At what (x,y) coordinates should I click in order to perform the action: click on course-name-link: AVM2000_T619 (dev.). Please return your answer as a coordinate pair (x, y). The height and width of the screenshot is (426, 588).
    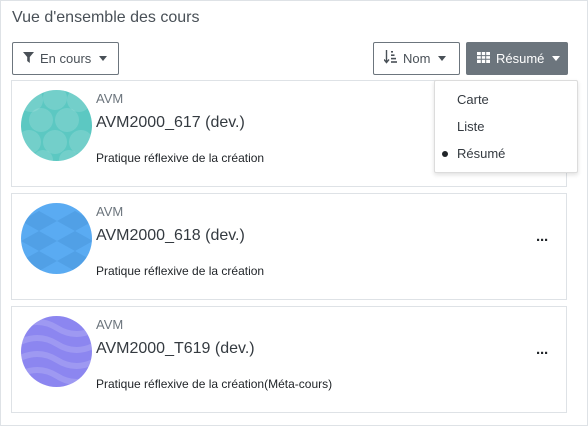
    Looking at the image, I should click on (175, 349).